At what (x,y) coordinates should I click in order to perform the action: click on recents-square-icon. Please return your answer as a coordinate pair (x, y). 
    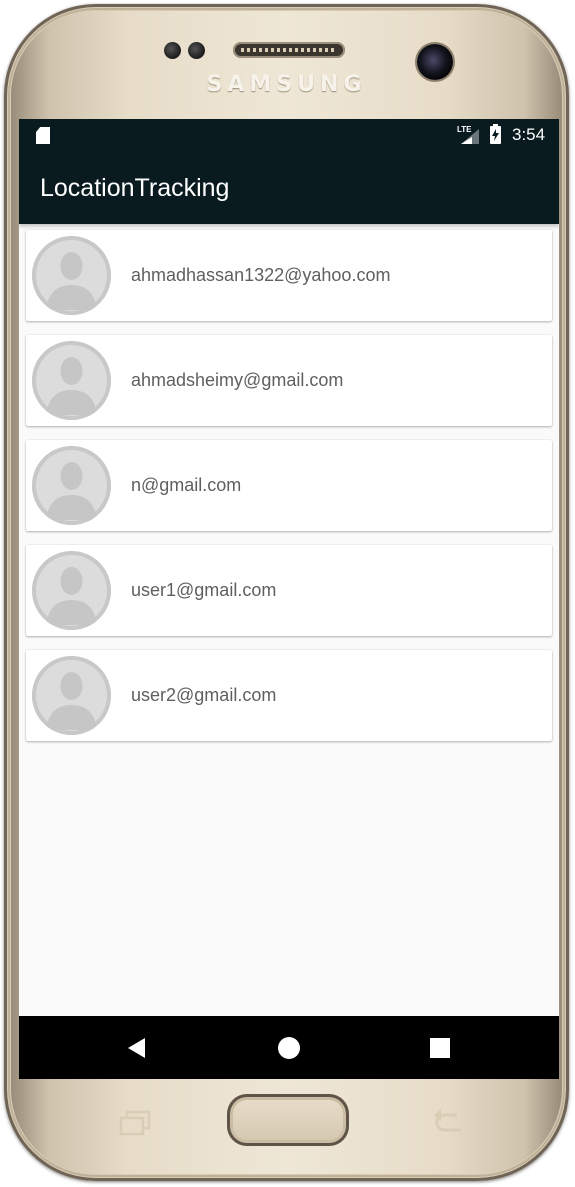
    Looking at the image, I should click on (440, 1048).